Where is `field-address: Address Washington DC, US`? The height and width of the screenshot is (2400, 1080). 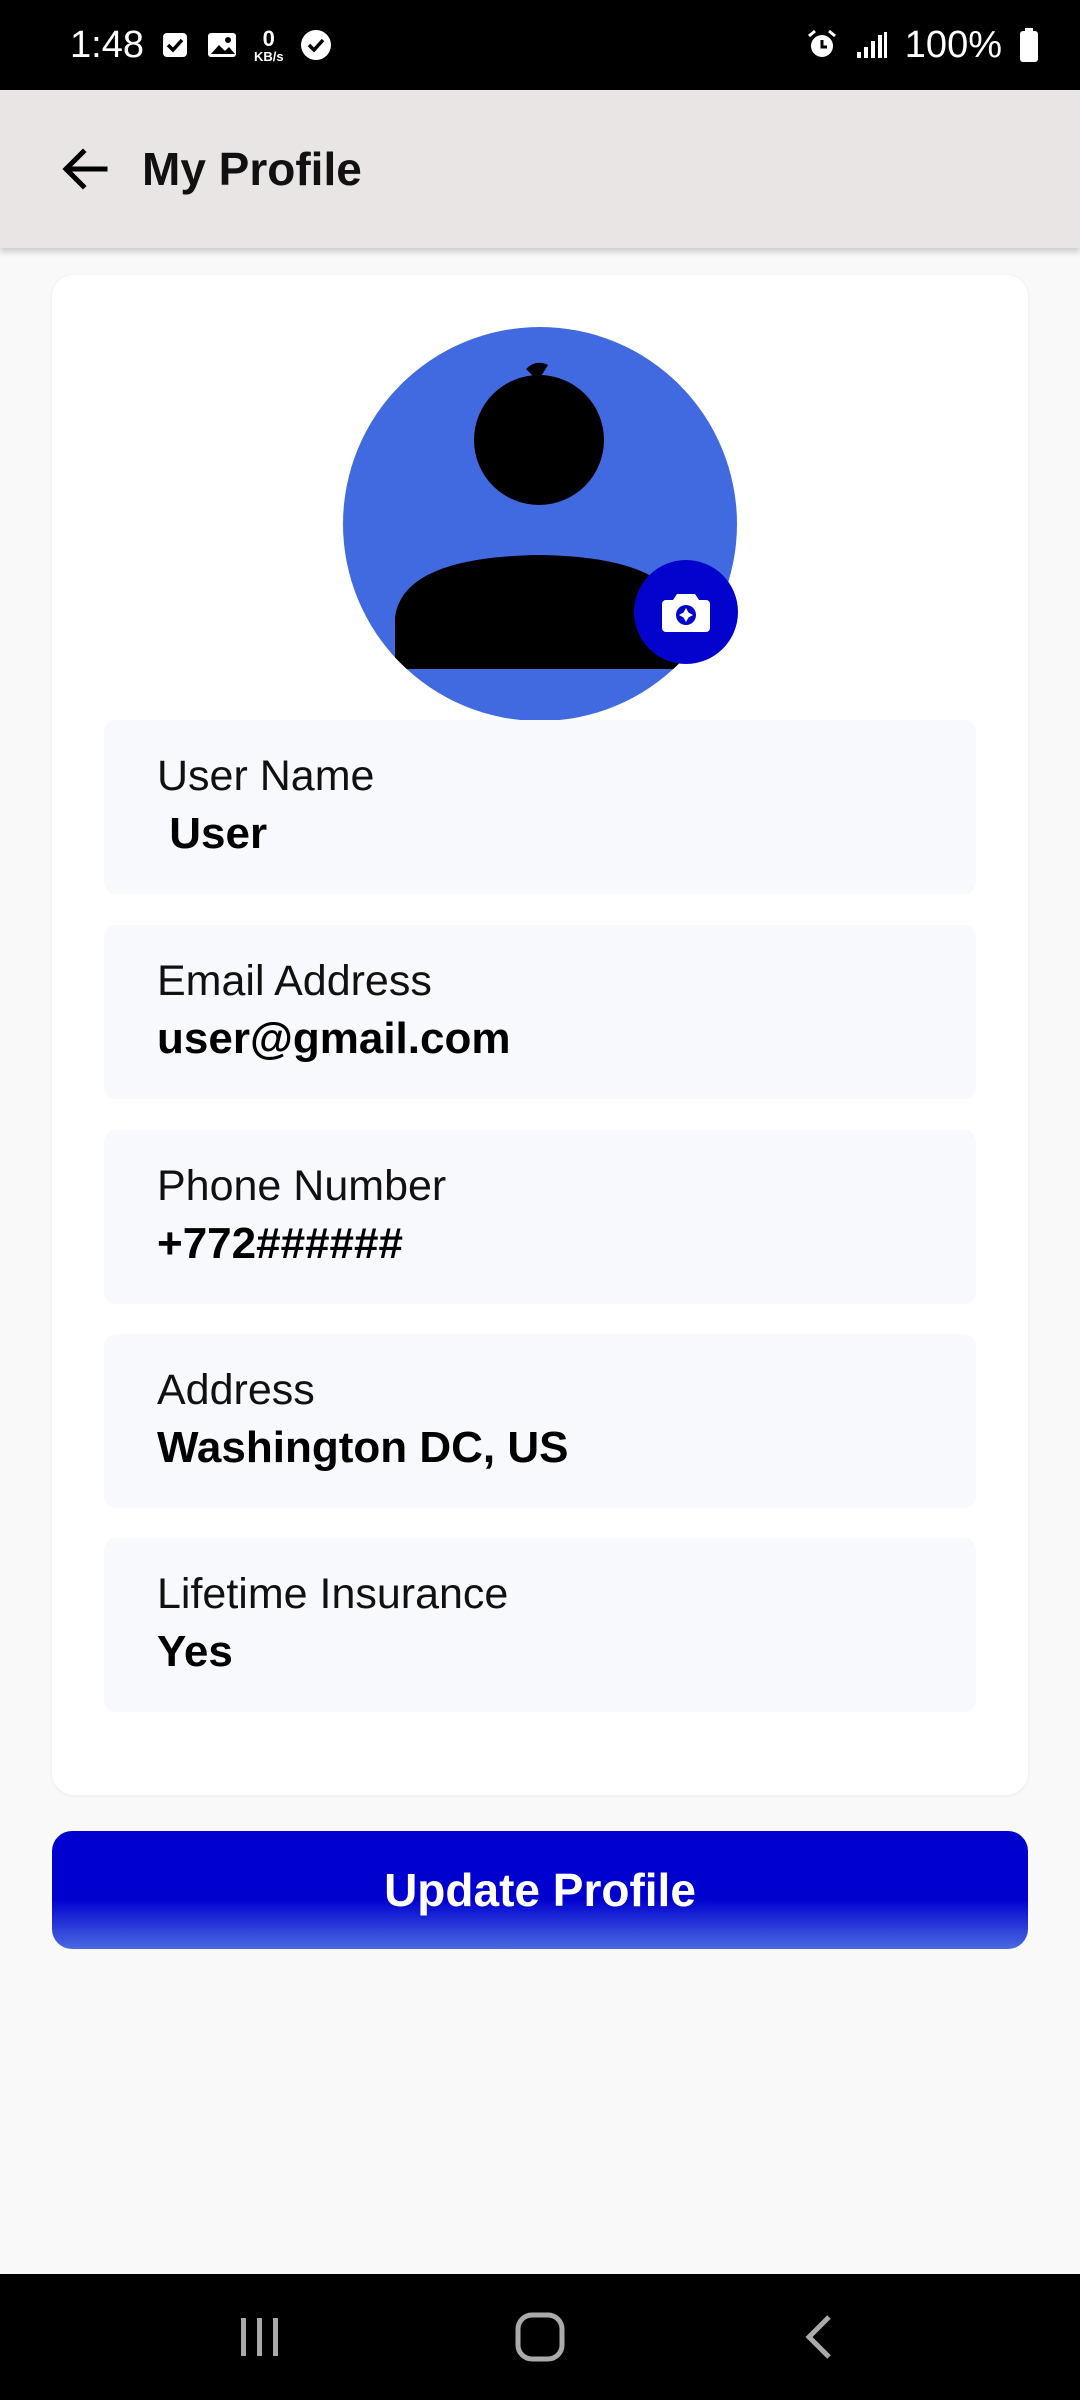
field-address: Address Washington DC, US is located at coordinates (540, 1421).